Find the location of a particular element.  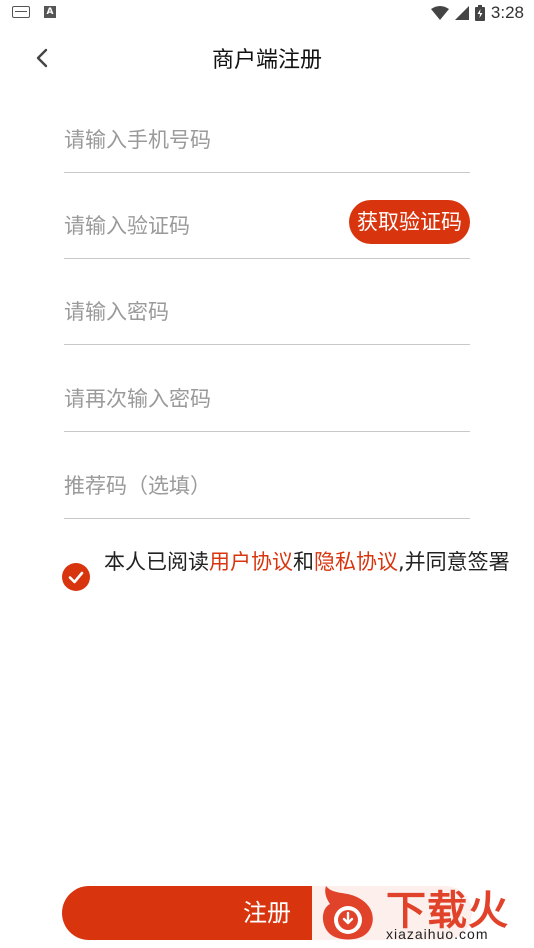

signal-icon is located at coordinates (461, 13).